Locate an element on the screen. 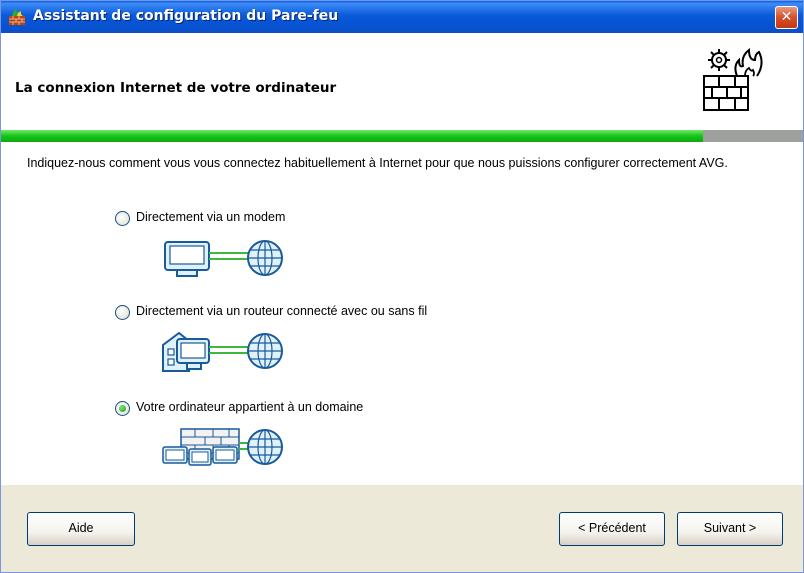 This screenshot has width=804, height=573. radio-router is located at coordinates (122, 312).